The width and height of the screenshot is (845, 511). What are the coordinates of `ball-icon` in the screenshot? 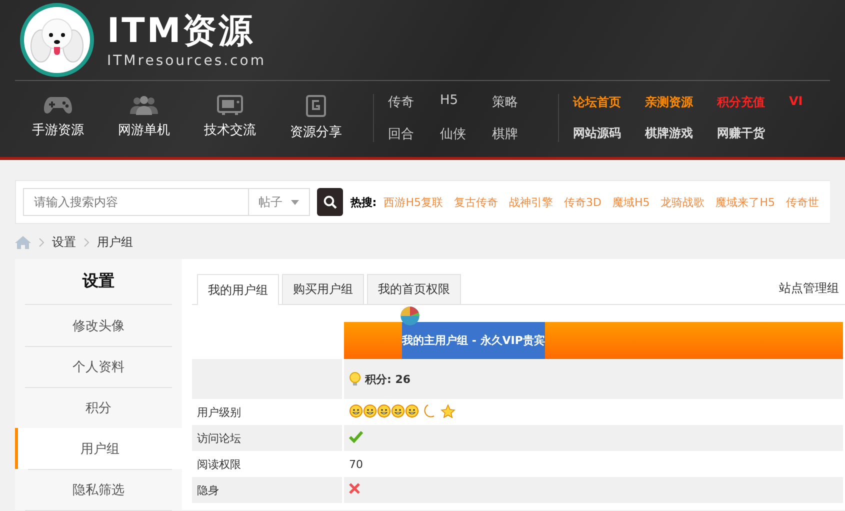 It's located at (410, 316).